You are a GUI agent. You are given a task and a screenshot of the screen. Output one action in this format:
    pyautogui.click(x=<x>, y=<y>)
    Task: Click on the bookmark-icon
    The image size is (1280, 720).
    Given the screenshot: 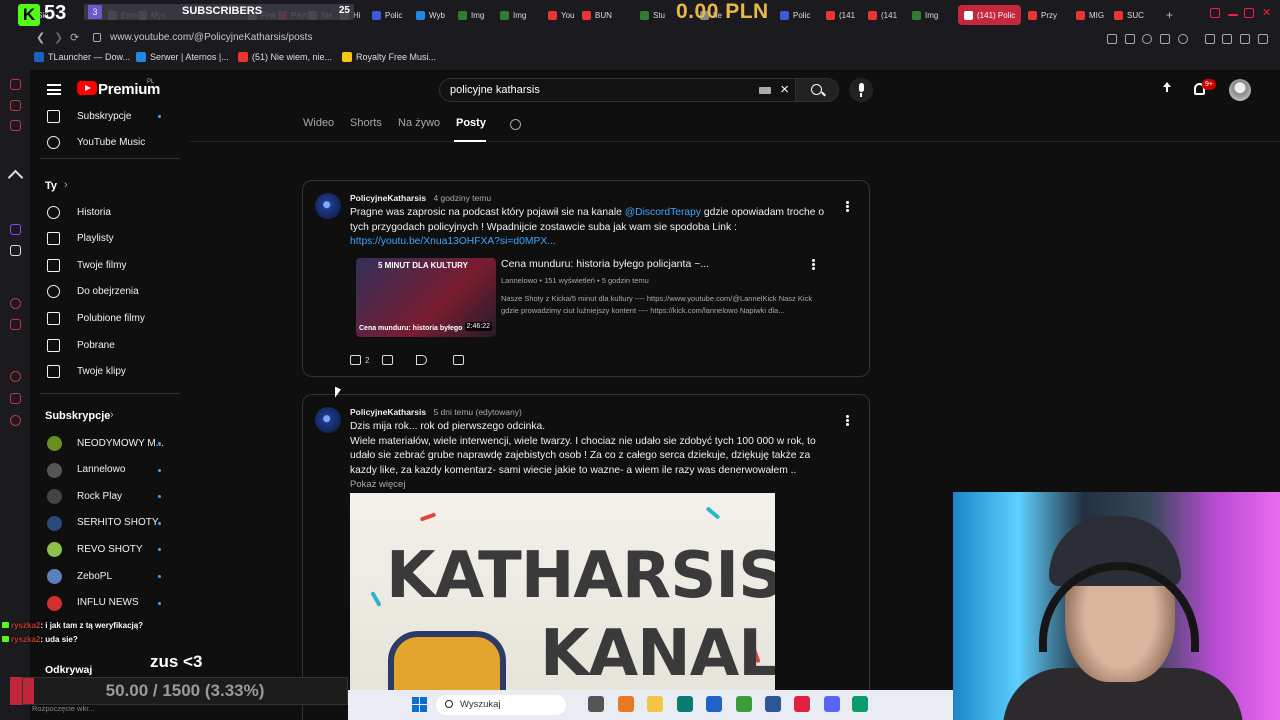 What is the action you would take?
    pyautogui.click(x=1112, y=39)
    